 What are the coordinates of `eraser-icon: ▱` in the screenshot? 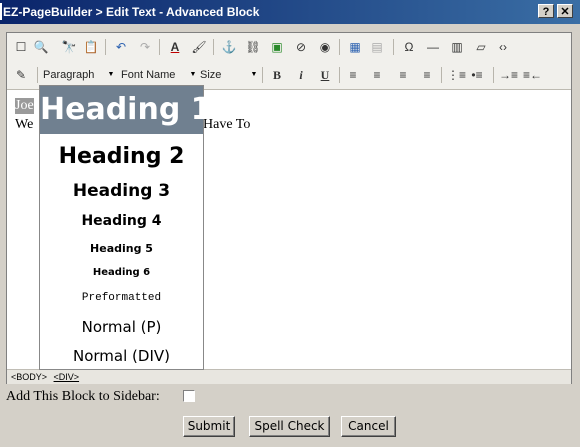 It's located at (481, 47).